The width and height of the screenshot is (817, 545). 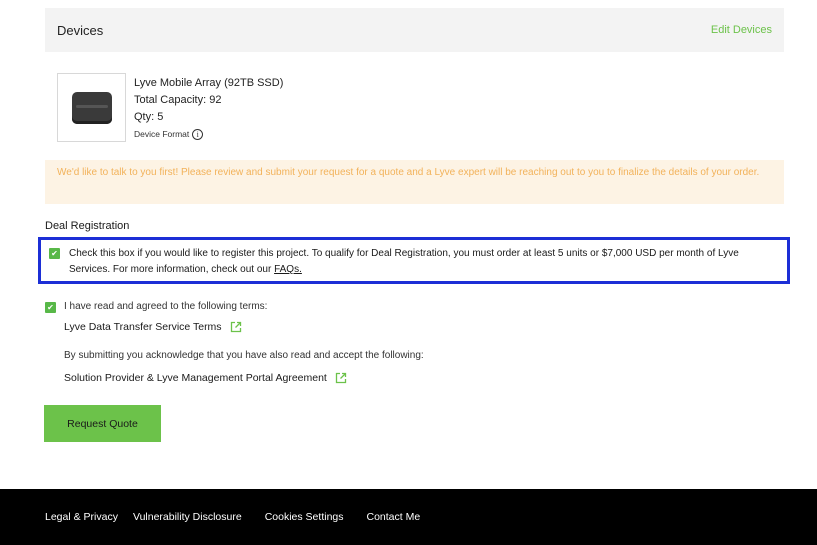 What do you see at coordinates (187, 517) in the screenshot?
I see `footer-link-vulnerability-disclosure: Vulnerability Disclosure` at bounding box center [187, 517].